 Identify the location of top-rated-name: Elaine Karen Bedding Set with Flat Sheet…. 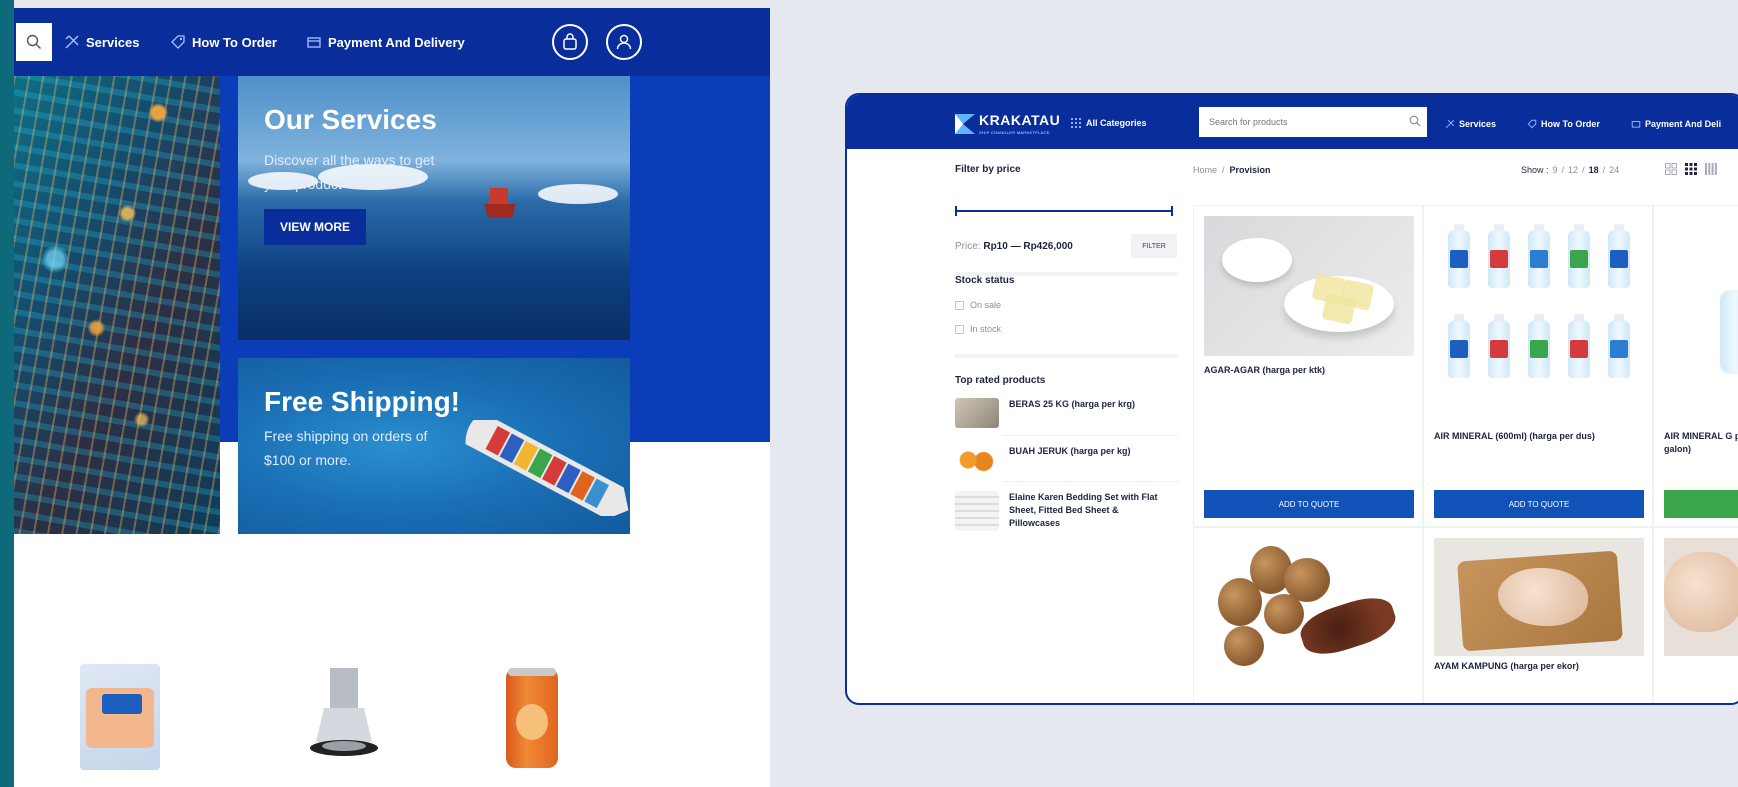
(1083, 510).